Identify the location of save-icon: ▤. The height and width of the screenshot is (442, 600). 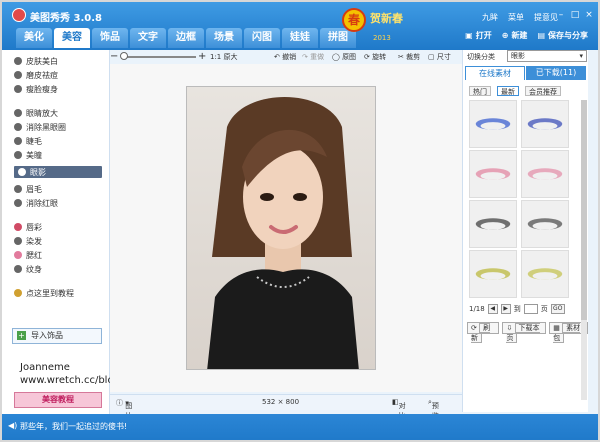
(541, 35).